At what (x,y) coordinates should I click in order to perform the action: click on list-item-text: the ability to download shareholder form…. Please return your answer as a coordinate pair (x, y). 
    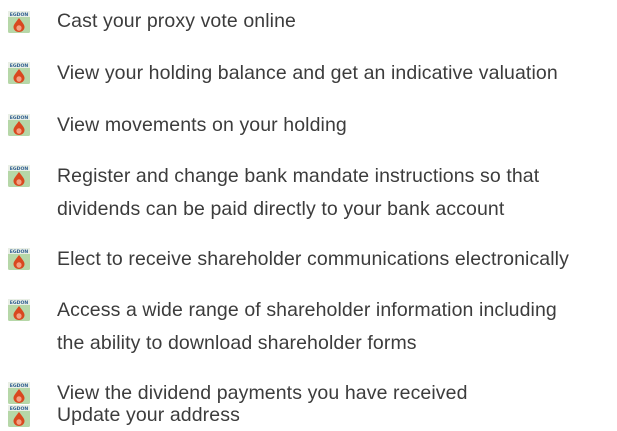
    Looking at the image, I should click on (237, 343).